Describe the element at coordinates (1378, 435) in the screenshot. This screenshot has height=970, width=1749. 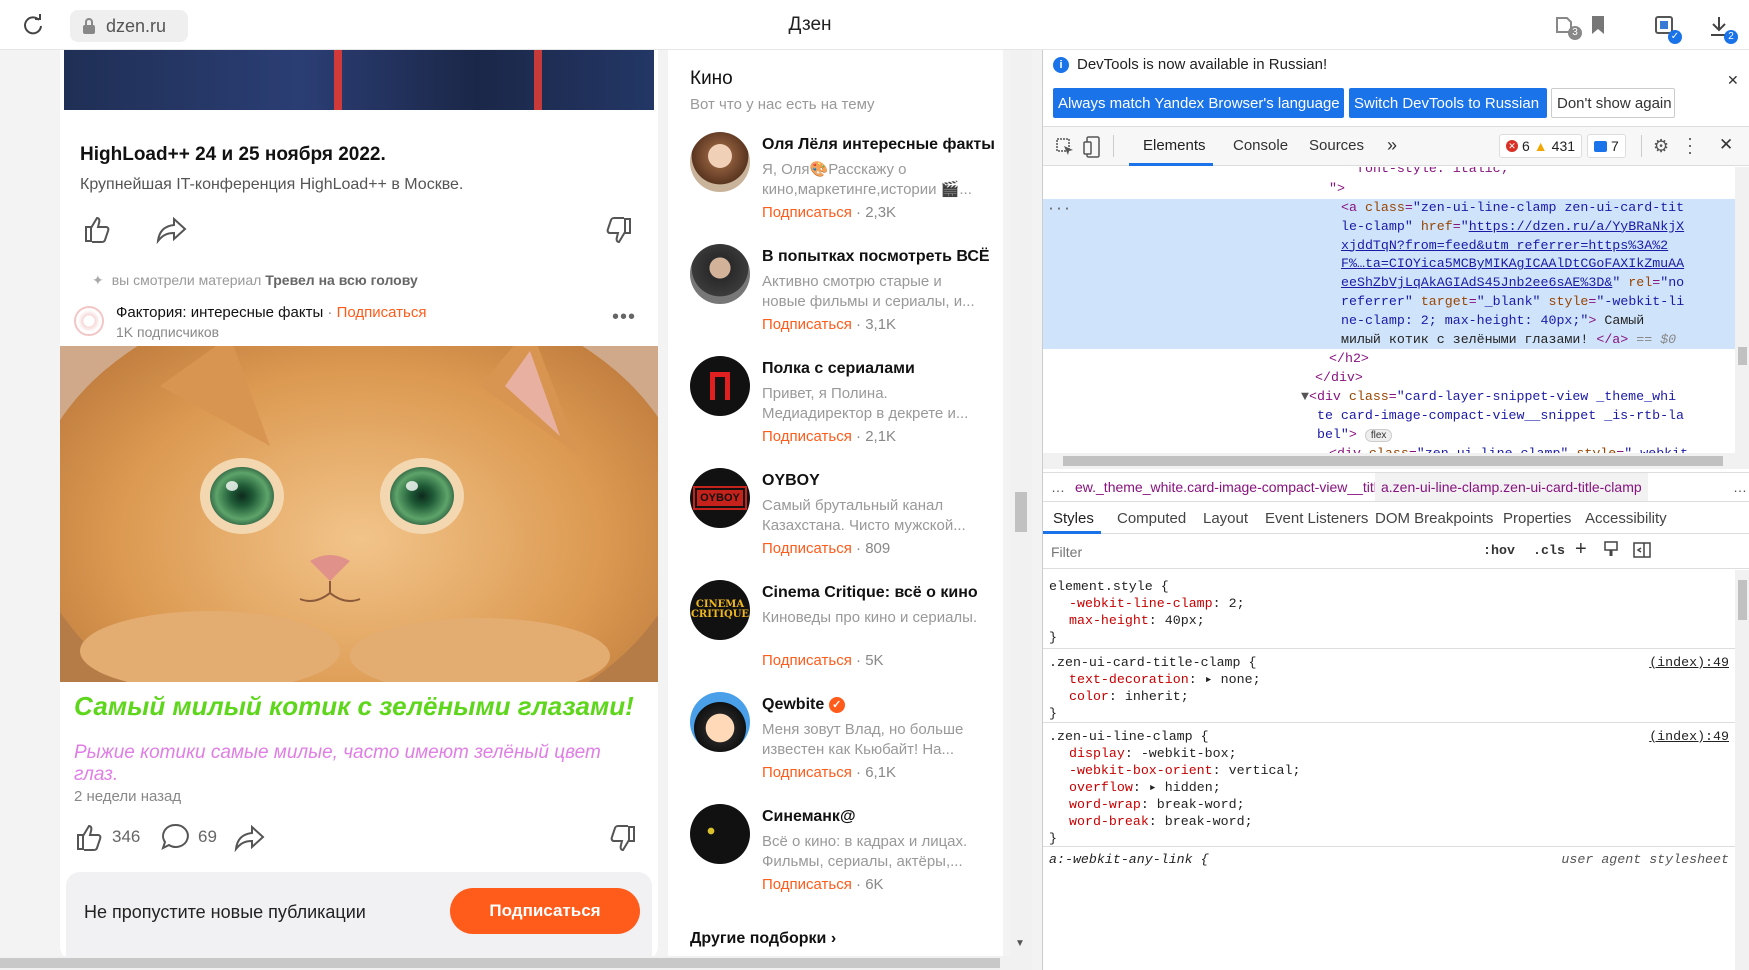
I see `flex-badge: flex` at that location.